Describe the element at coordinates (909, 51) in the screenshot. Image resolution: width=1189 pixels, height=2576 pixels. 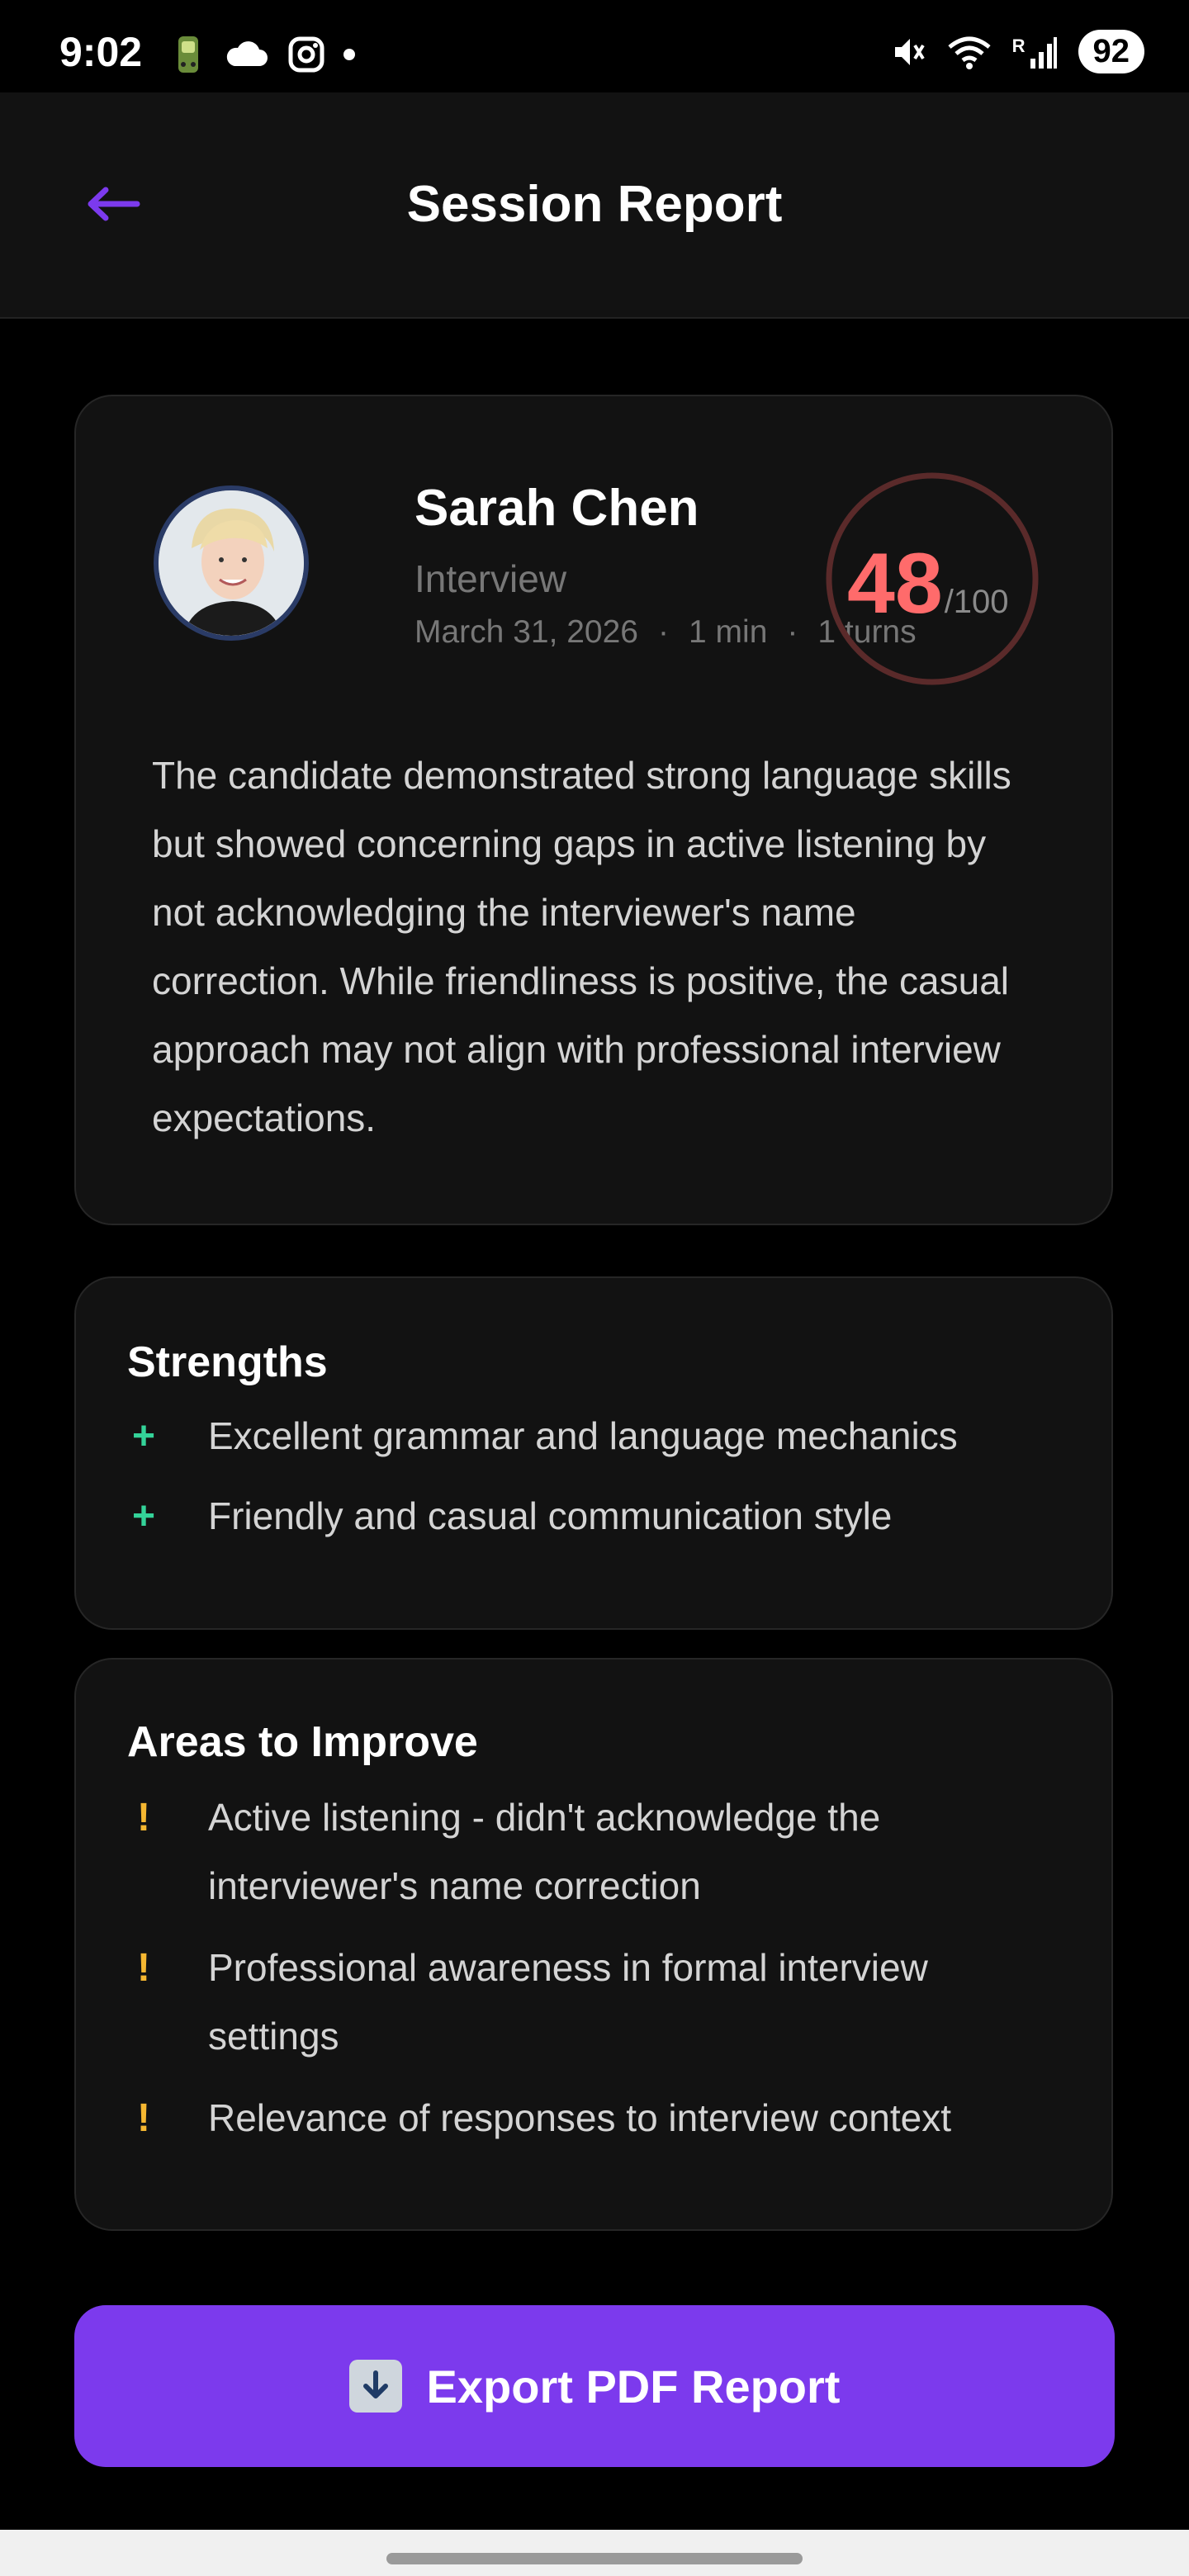
I see `mute-icon` at that location.